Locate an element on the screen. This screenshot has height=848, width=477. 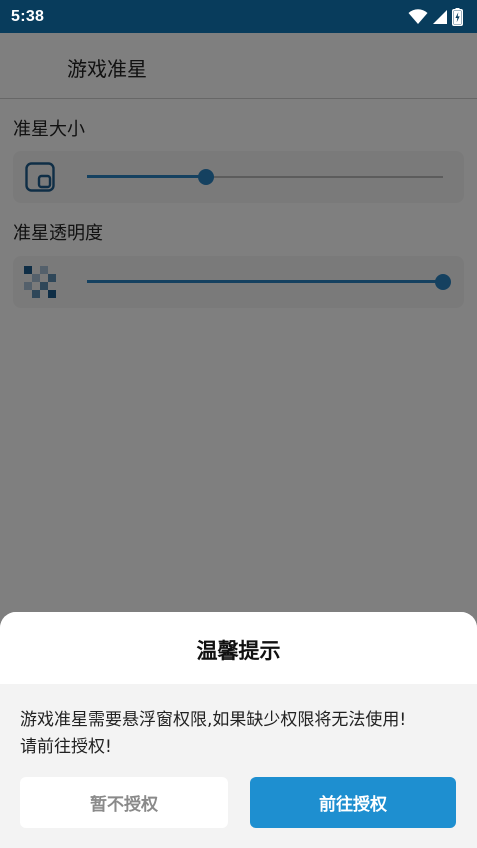
dialog-header: 温馨提示 is located at coordinates (238, 648).